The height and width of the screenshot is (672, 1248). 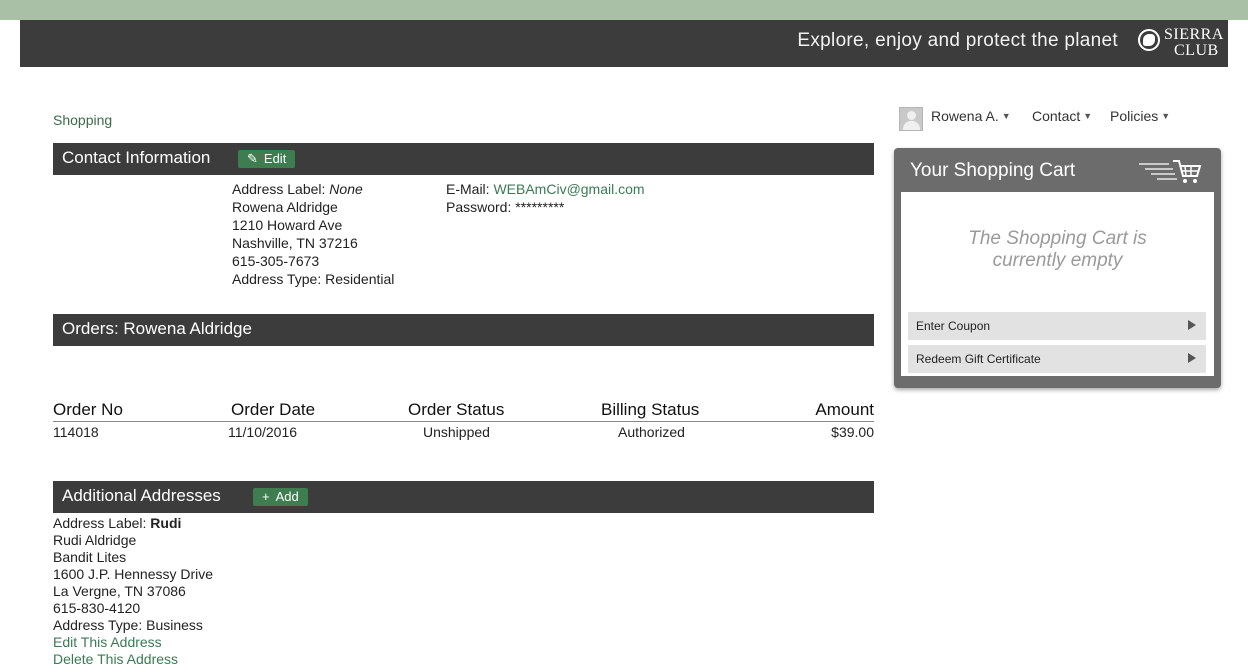 What do you see at coordinates (263, 432) in the screenshot?
I see `order-date: 11/10/2016` at bounding box center [263, 432].